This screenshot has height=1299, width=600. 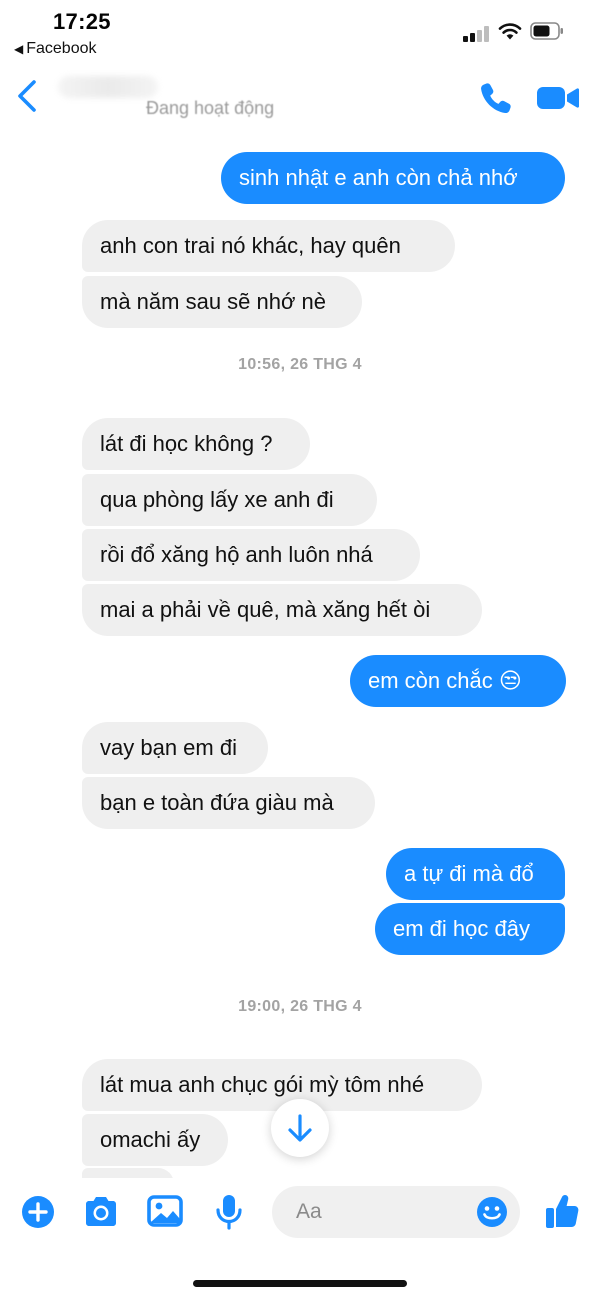 I want to click on message-bubble-outgoing: em đi học đây, so click(x=470, y=929).